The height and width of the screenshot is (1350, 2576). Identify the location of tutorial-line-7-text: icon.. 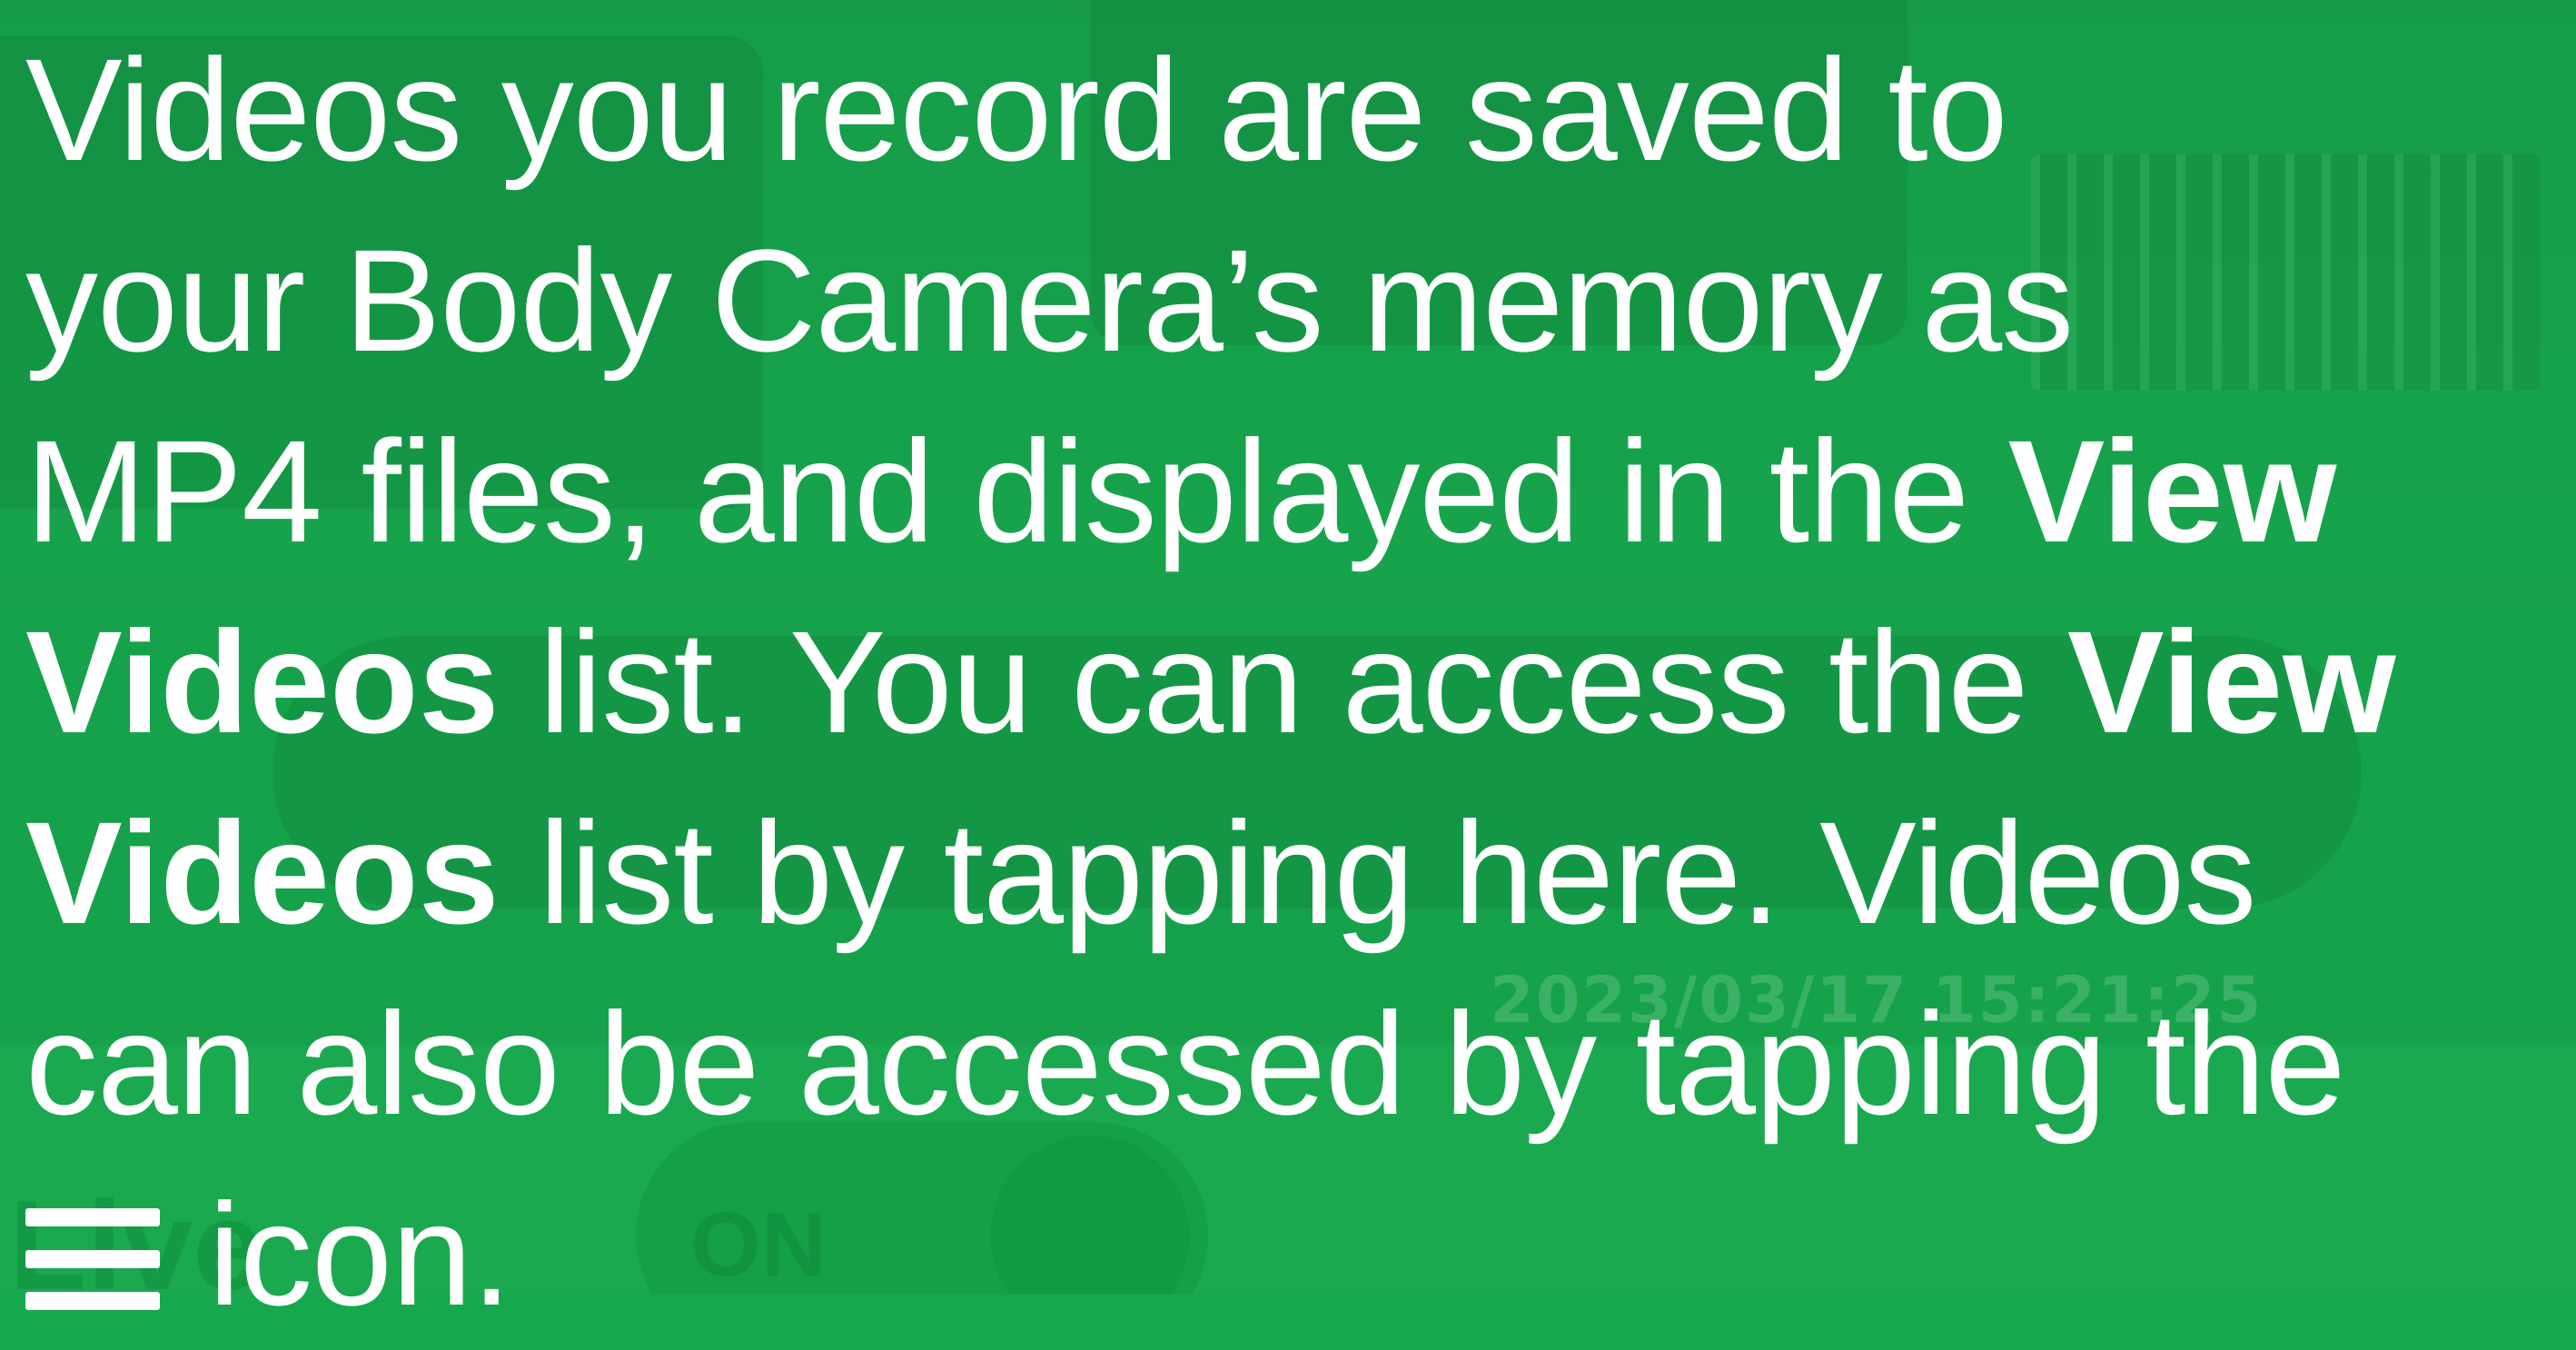
(340, 1254).